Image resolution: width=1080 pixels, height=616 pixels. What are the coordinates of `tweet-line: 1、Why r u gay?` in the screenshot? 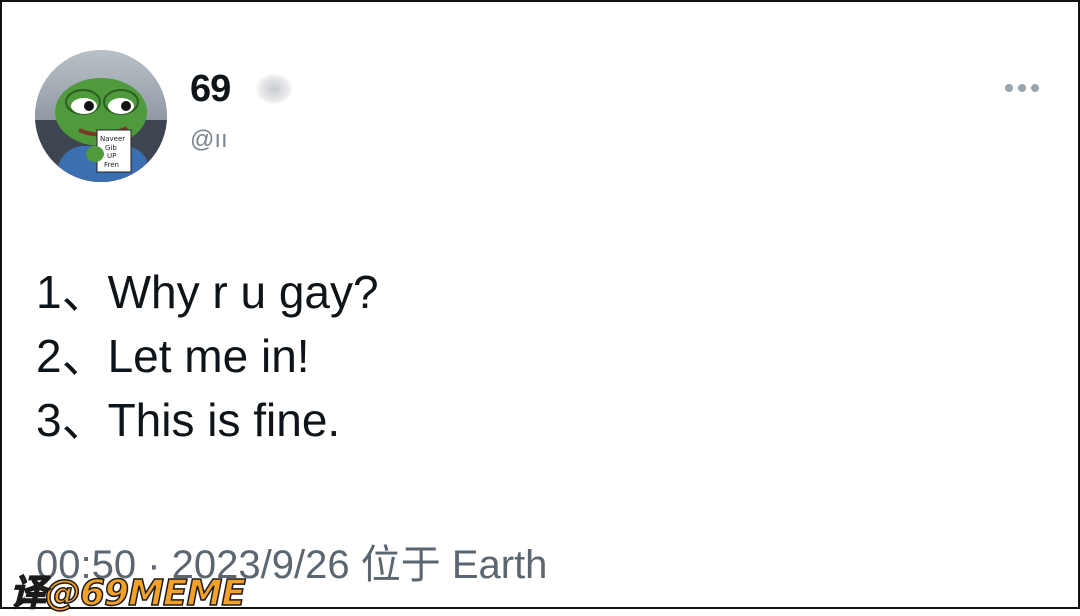 It's located at (207, 292).